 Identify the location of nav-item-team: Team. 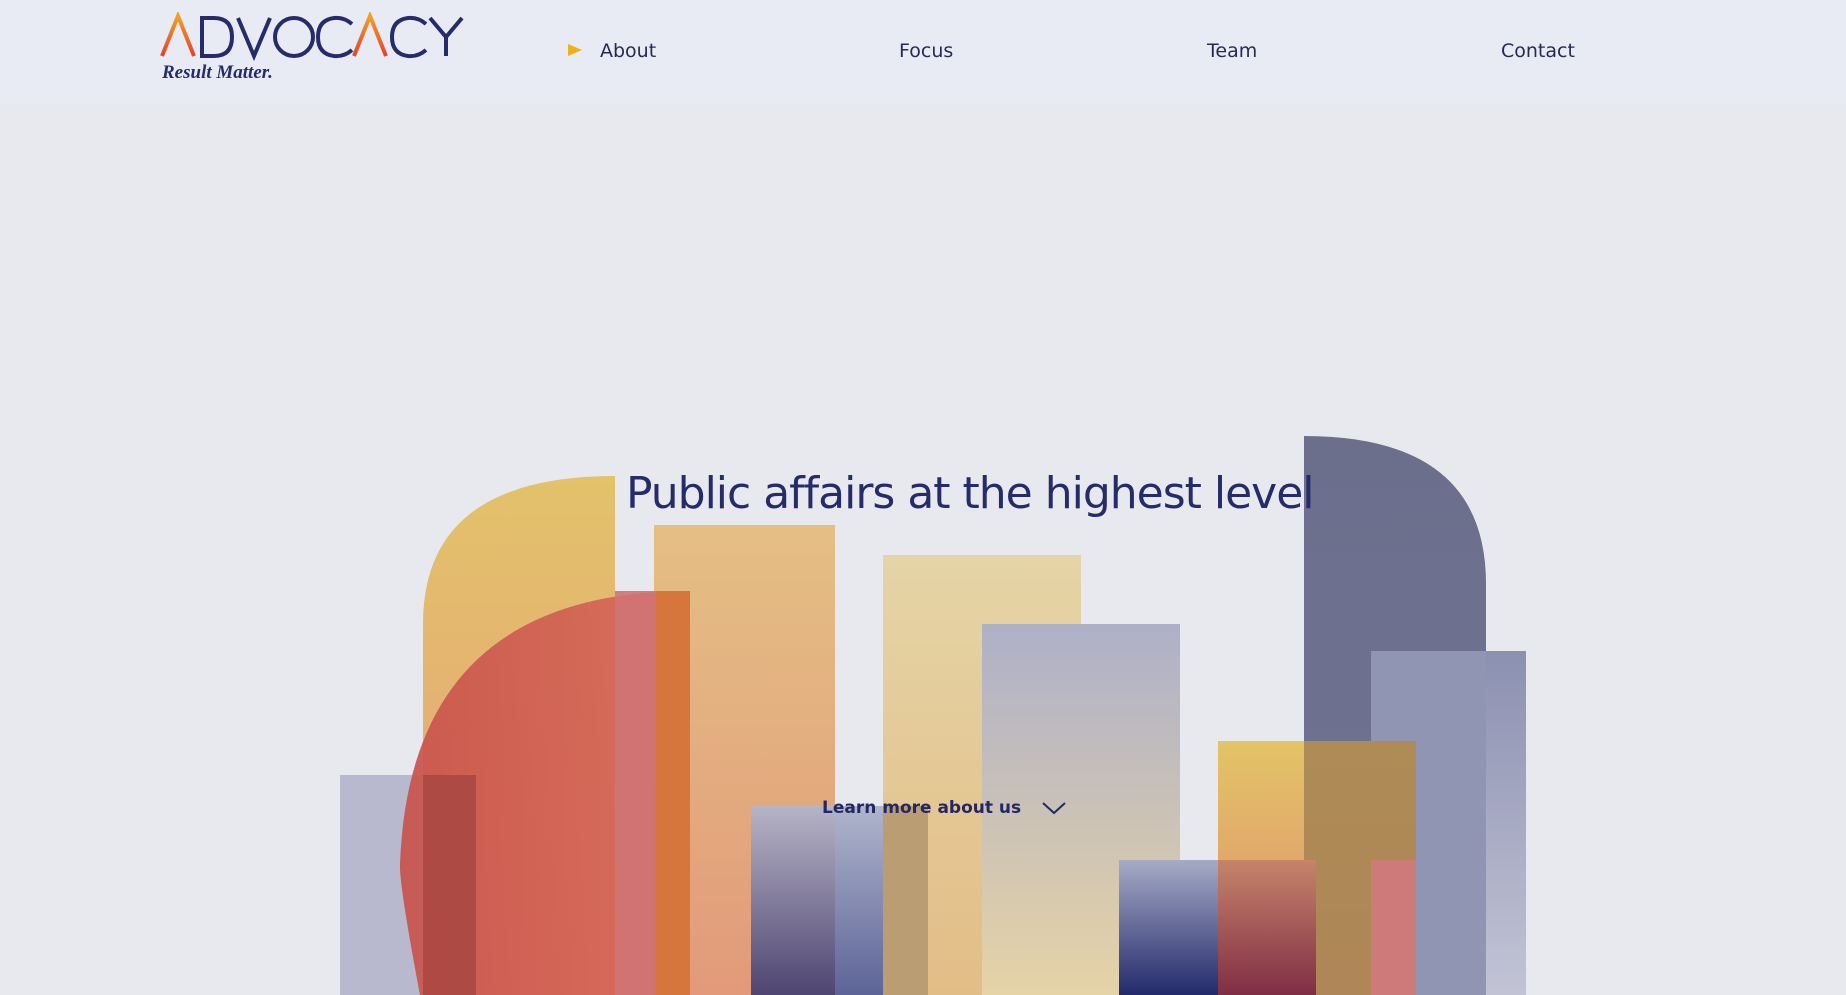
(1232, 51).